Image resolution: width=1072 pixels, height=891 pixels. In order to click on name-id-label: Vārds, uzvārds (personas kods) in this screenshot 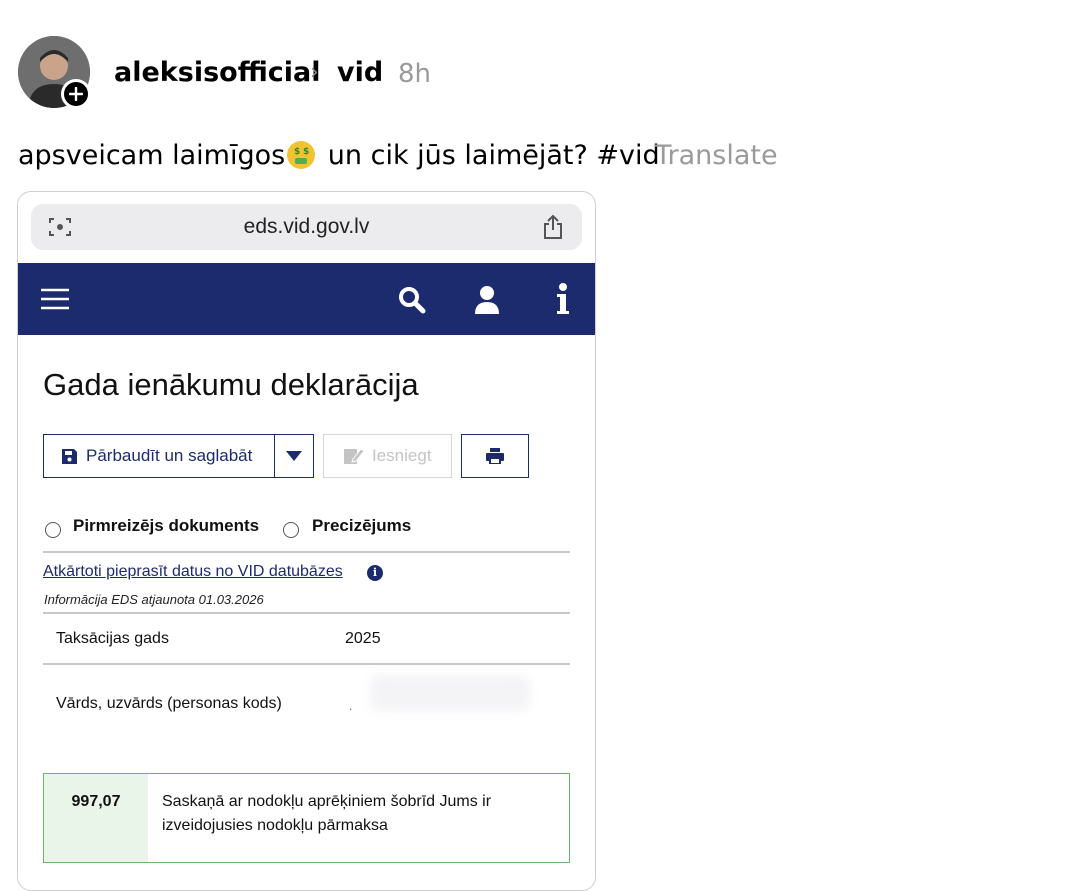, I will do `click(169, 703)`.